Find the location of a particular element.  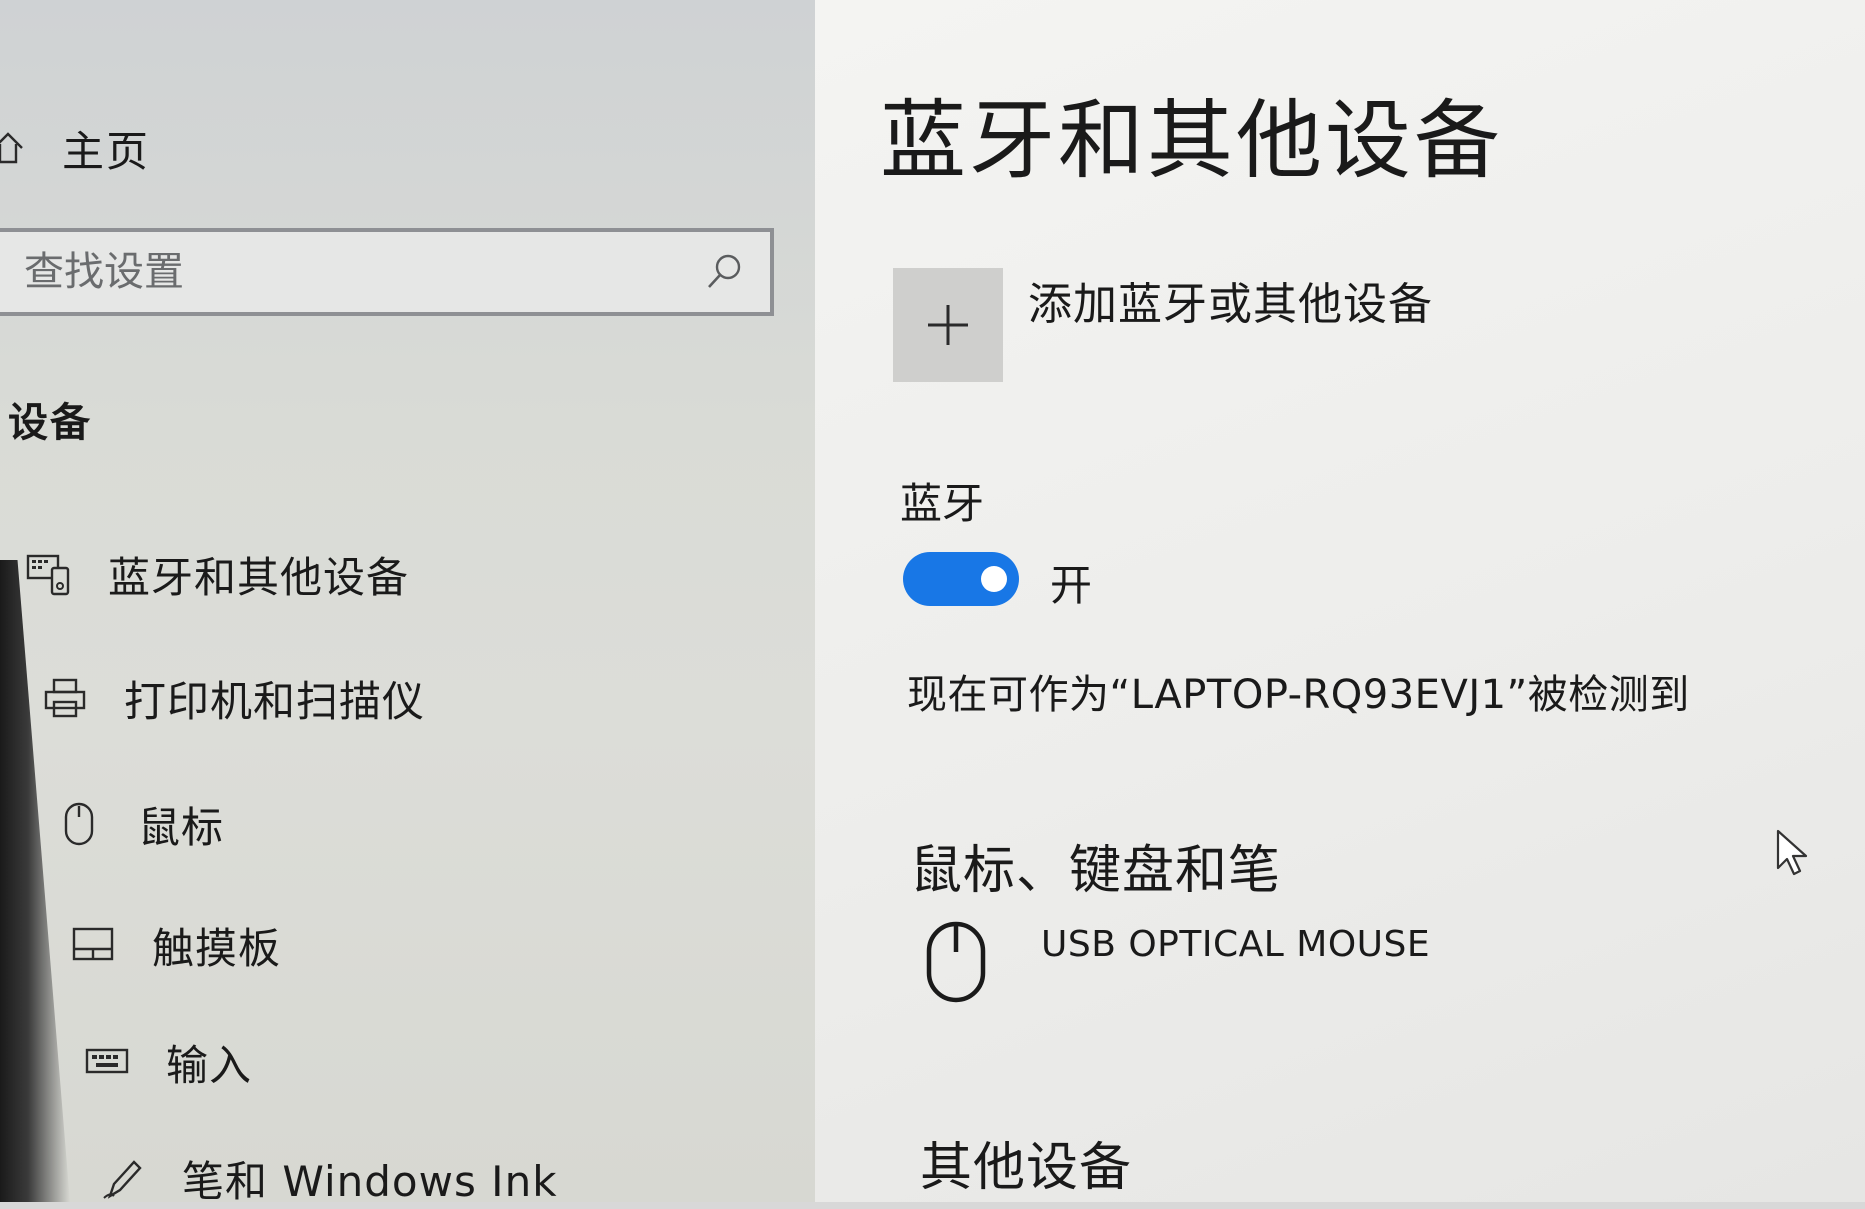

add-device-label: 添加蓝牙或其他设备 is located at coordinates (1230, 300).